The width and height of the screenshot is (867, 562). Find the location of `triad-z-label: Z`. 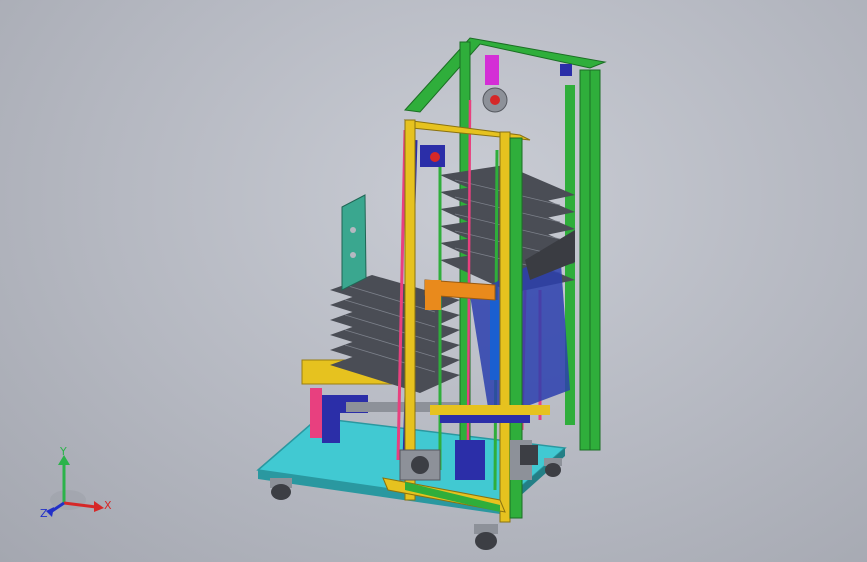

triad-z-label: Z is located at coordinates (44, 513).